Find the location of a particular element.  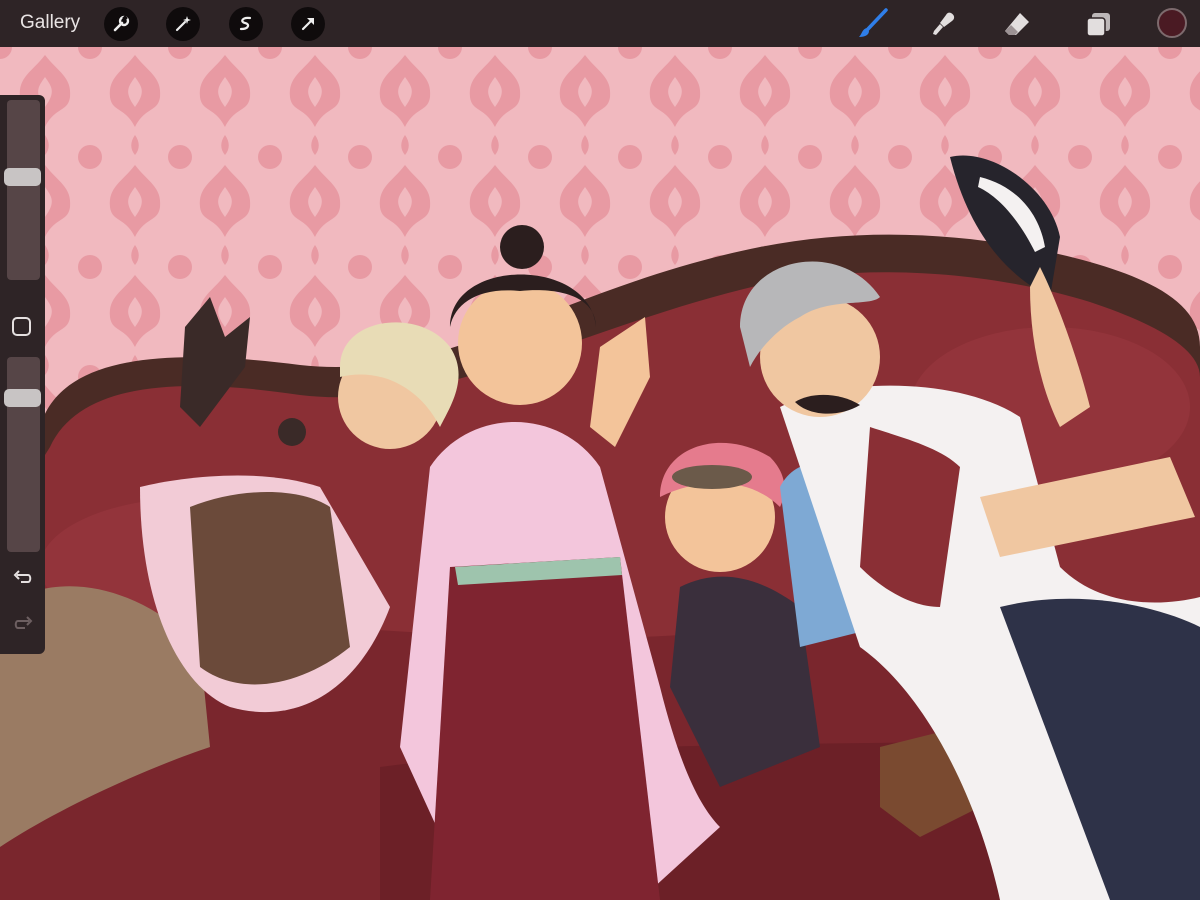

color-picker-button is located at coordinates (1172, 23).